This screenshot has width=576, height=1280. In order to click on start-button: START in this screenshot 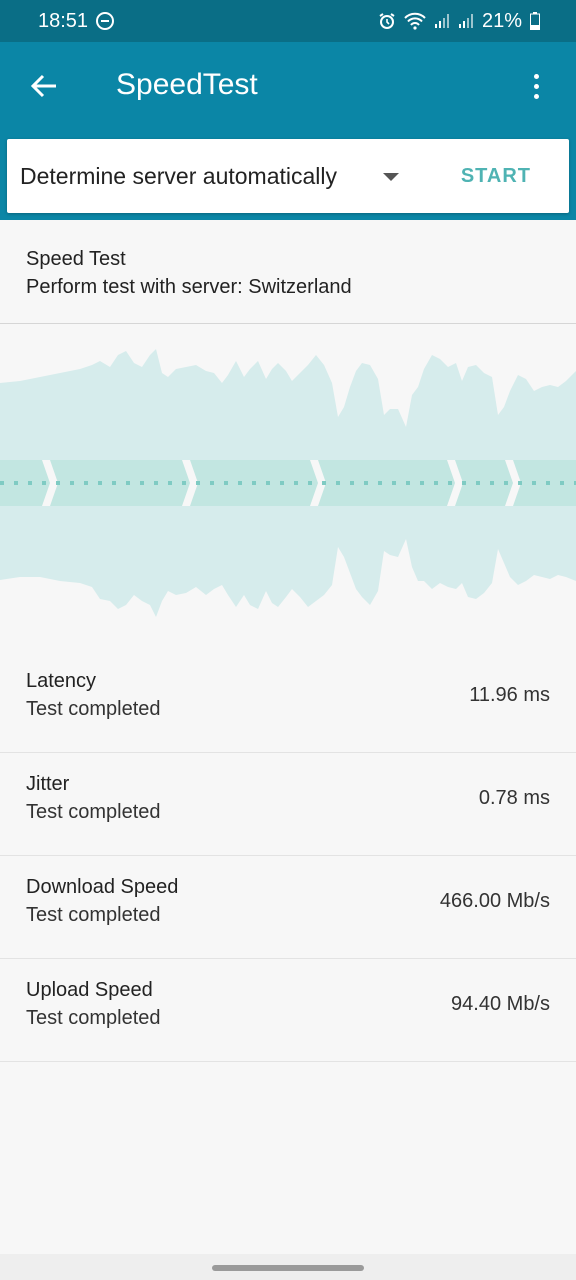, I will do `click(496, 176)`.